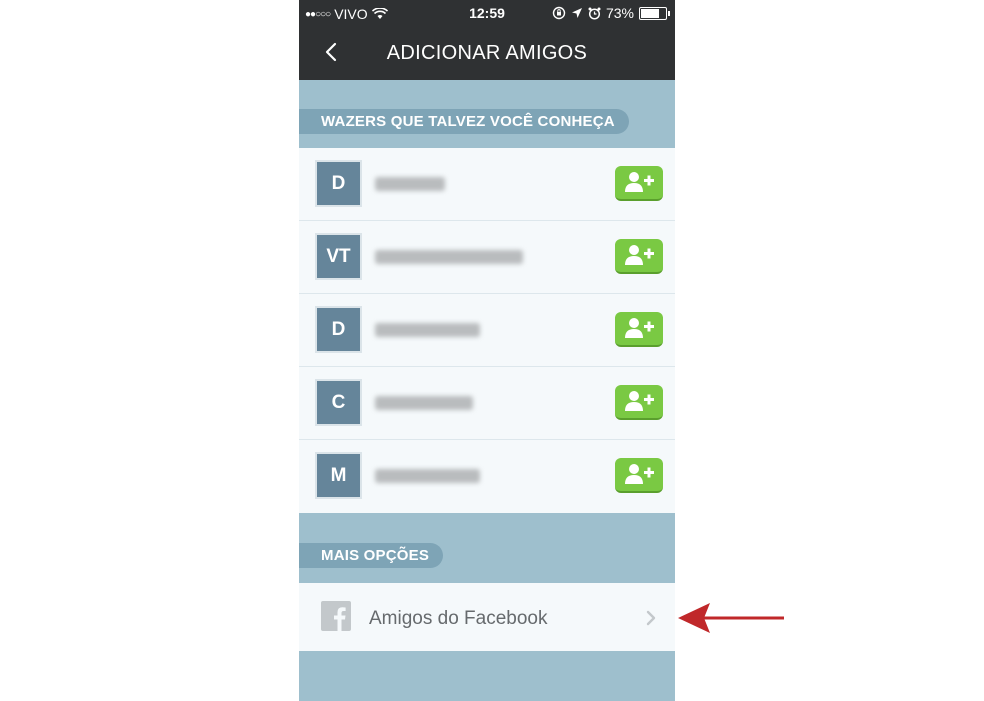  I want to click on facebook-friends-label: Amigos do Facebook, so click(458, 618).